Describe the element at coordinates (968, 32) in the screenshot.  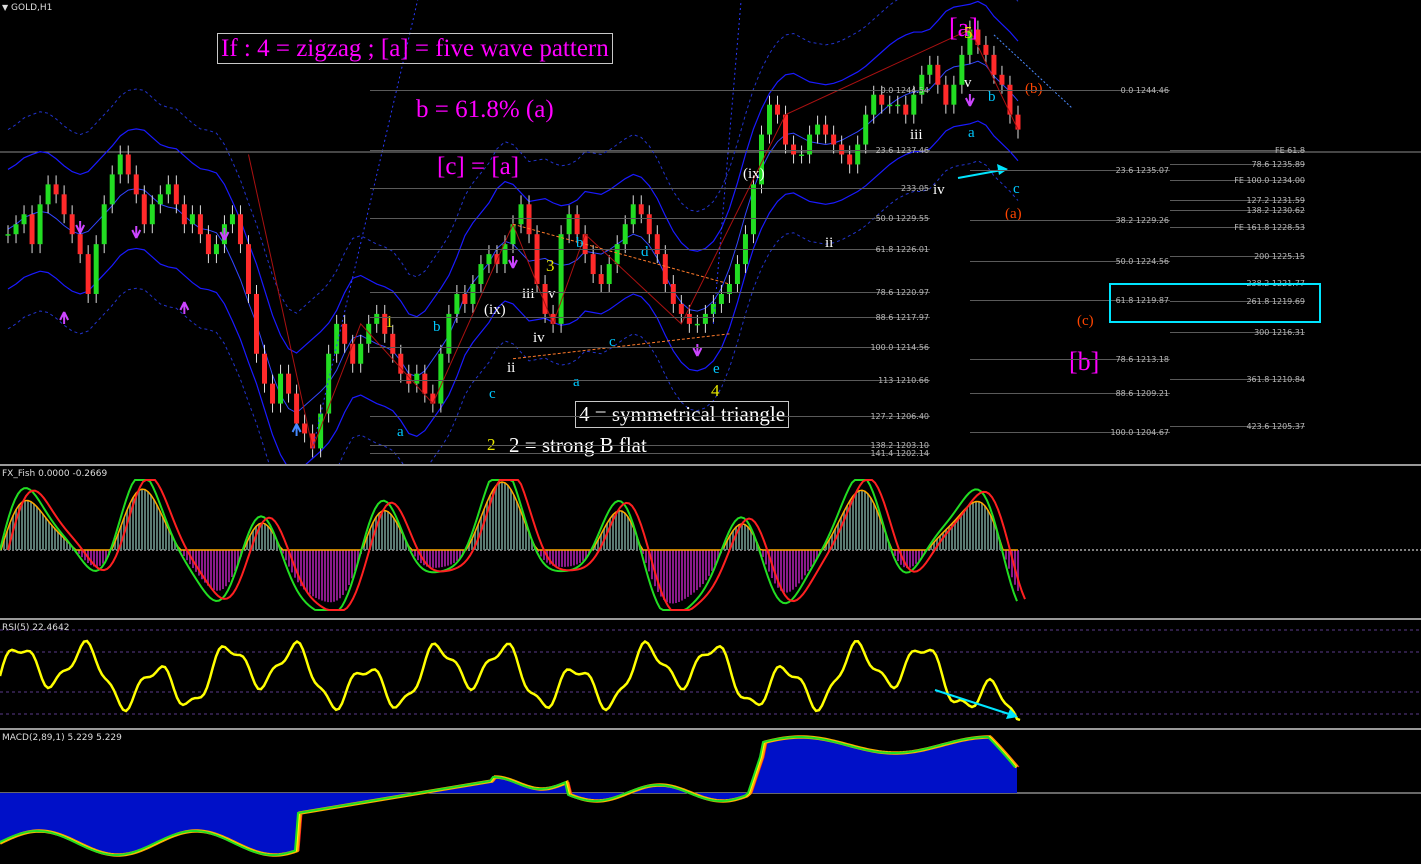
I see `wave-label: 5` at that location.